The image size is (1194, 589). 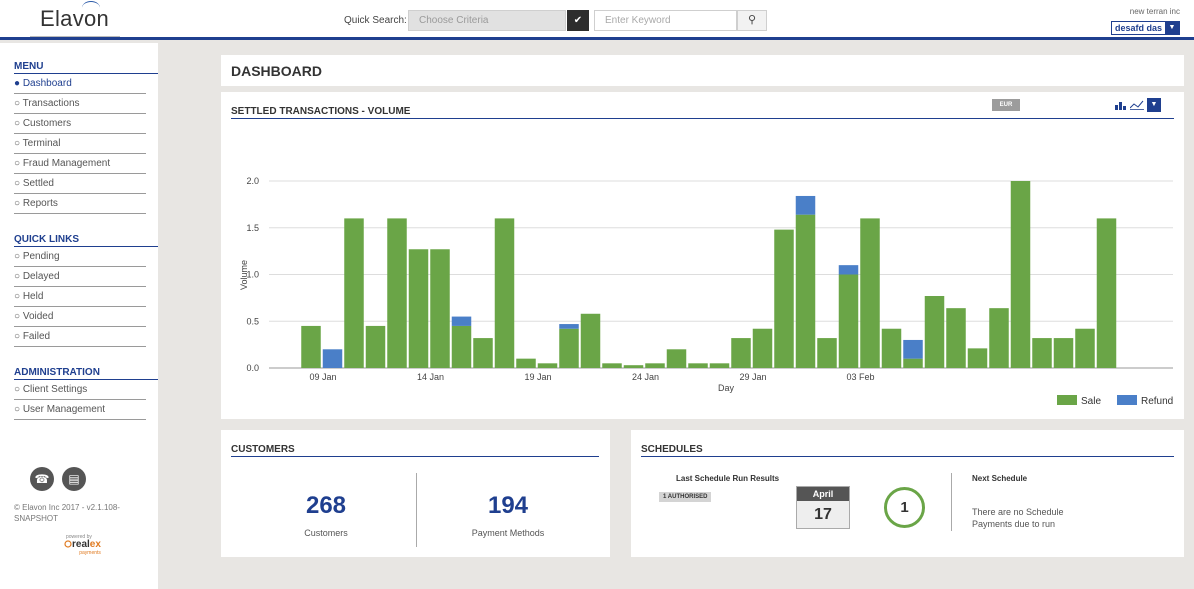 What do you see at coordinates (80, 390) in the screenshot?
I see `admin-item-client-settings: ○ Client Settings` at bounding box center [80, 390].